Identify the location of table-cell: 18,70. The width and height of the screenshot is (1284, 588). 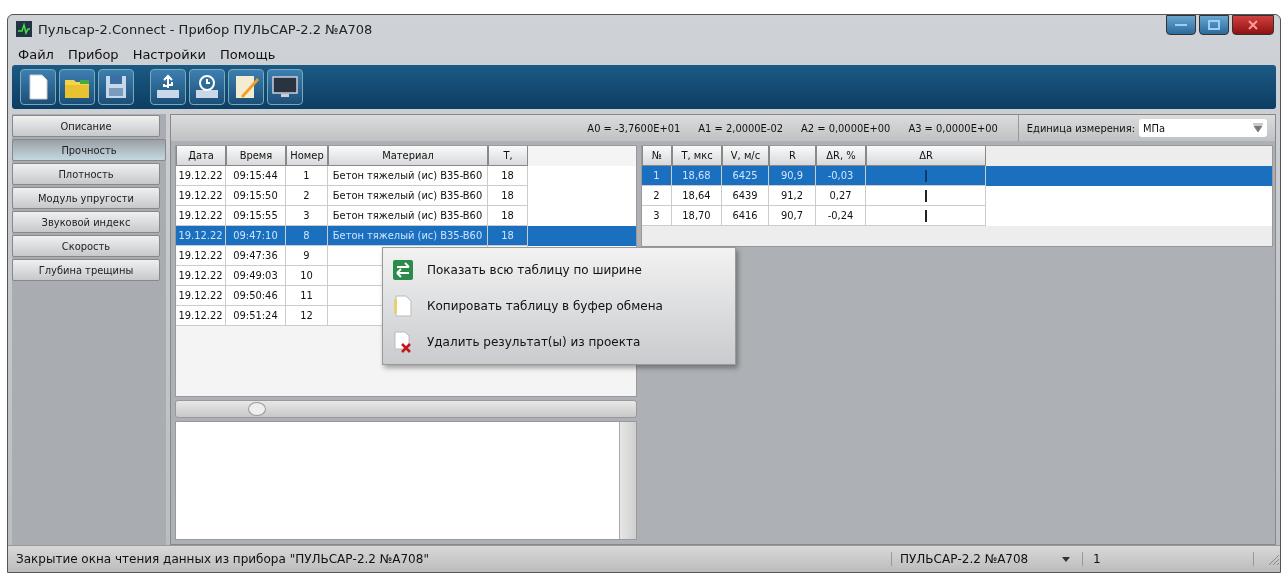
(696, 215).